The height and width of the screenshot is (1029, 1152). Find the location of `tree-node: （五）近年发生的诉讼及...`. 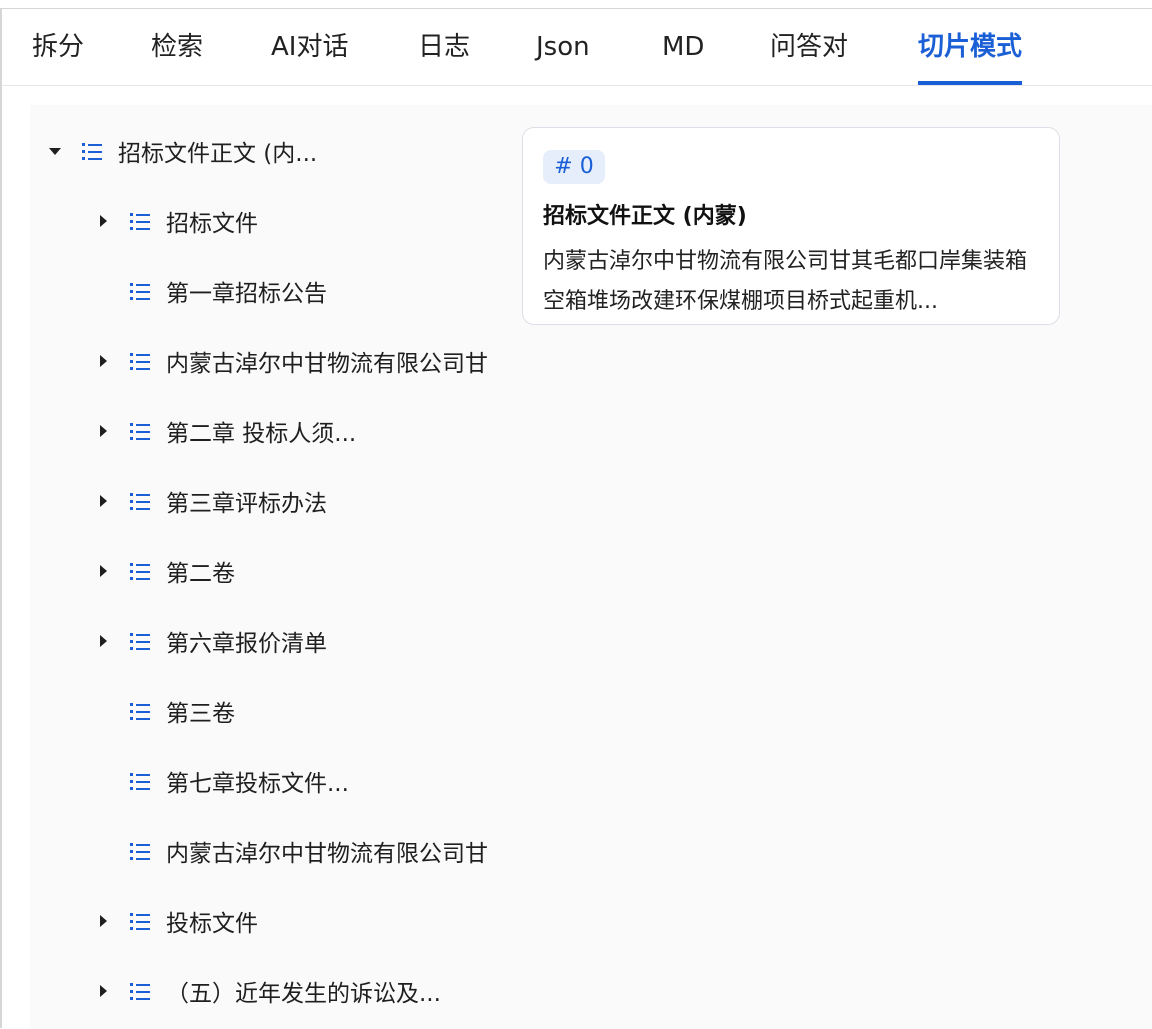

tree-node: （五）近年发生的诉讼及... is located at coordinates (267, 991).